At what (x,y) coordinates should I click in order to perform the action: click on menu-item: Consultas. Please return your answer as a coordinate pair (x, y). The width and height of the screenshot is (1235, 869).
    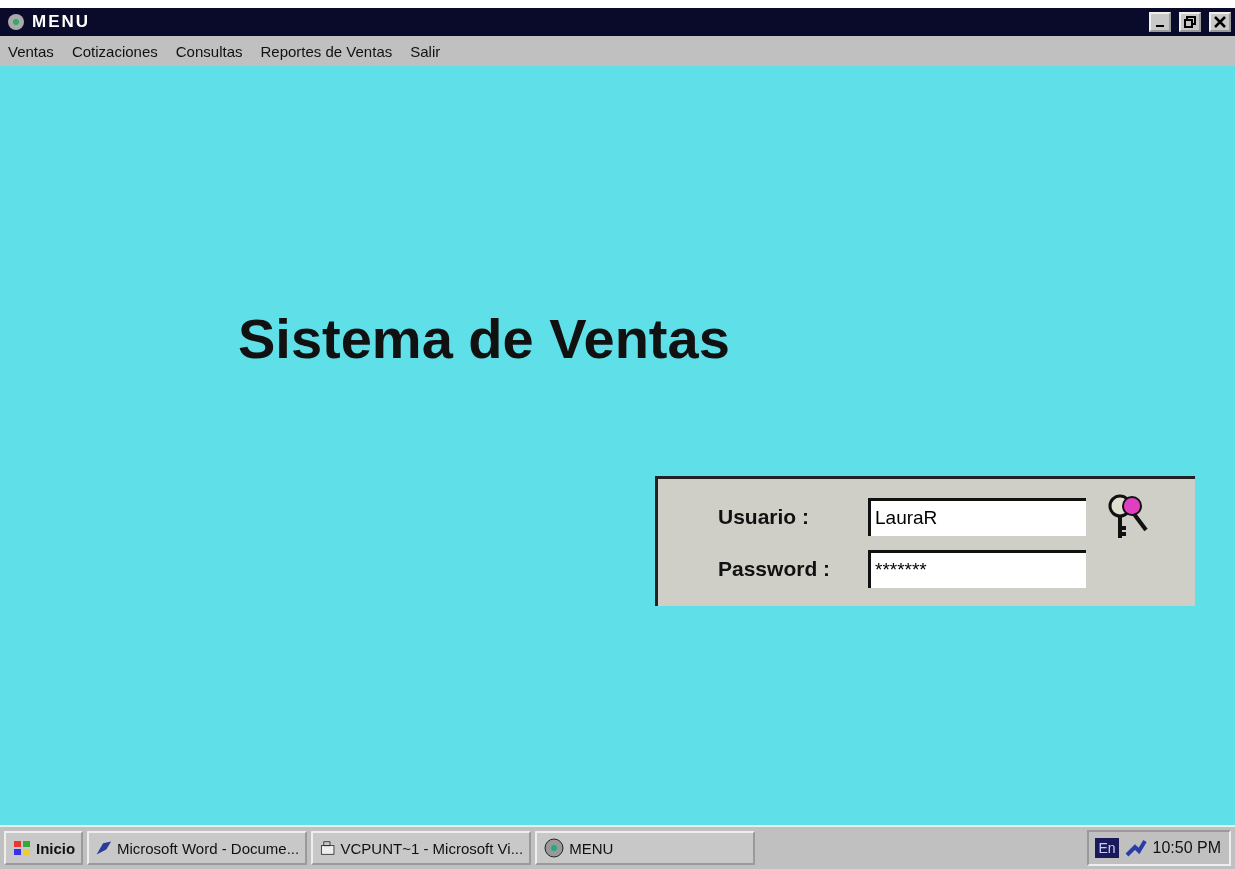
    Looking at the image, I should click on (209, 51).